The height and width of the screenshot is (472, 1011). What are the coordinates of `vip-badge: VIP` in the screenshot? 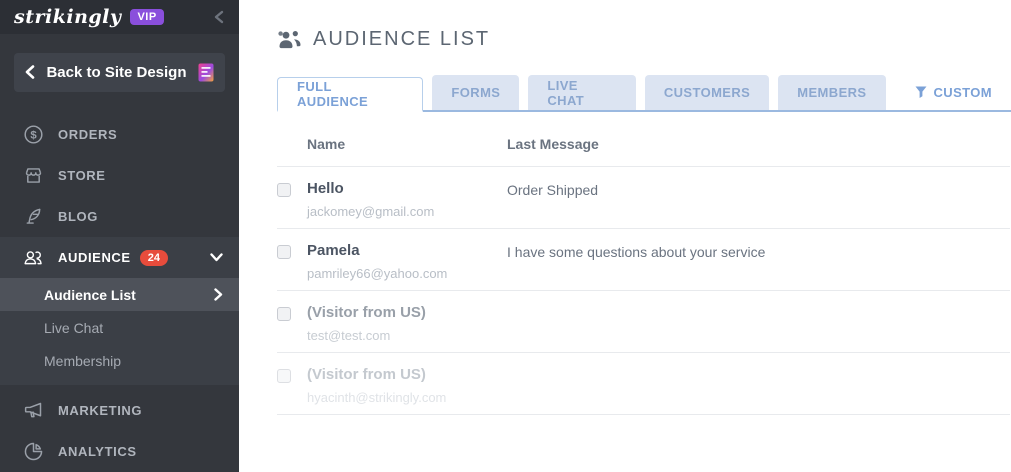 It's located at (147, 16).